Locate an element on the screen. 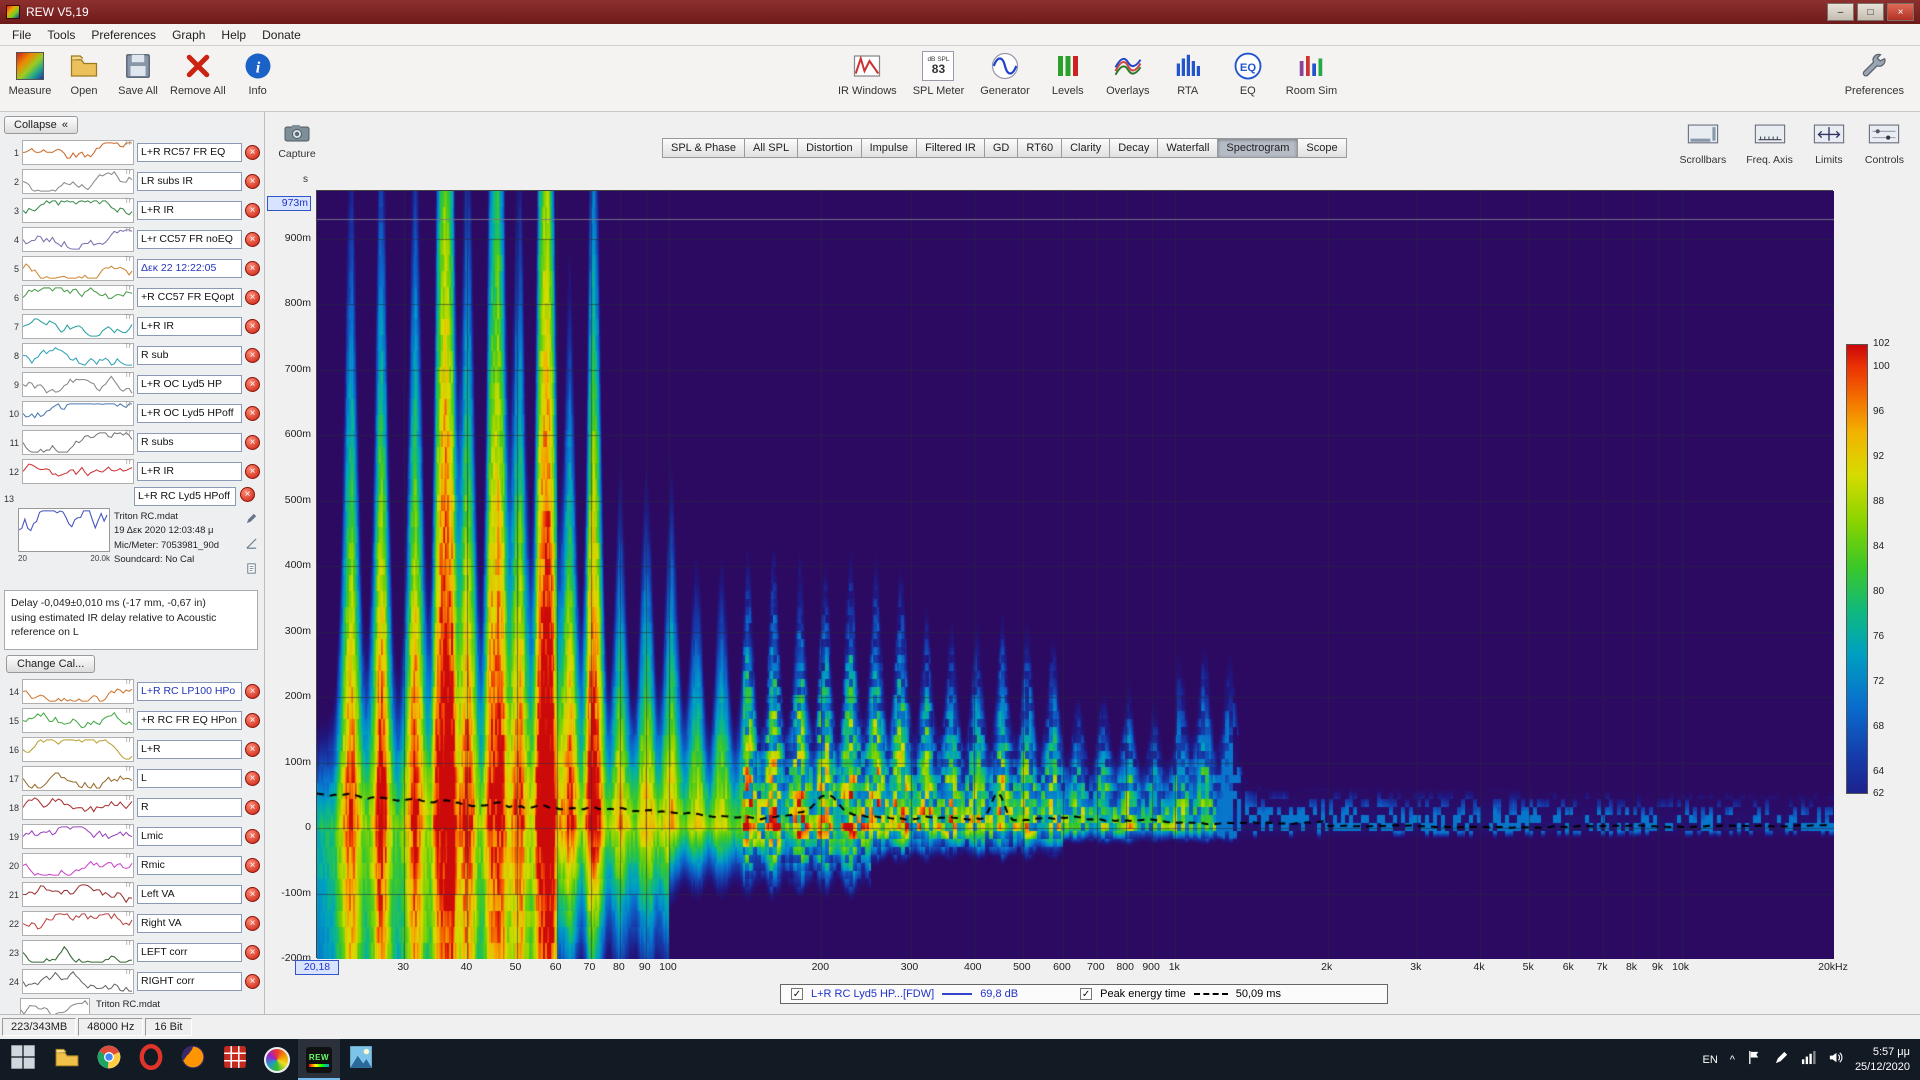  measurement-row: 20 Tr Rmic × is located at coordinates (131, 865).